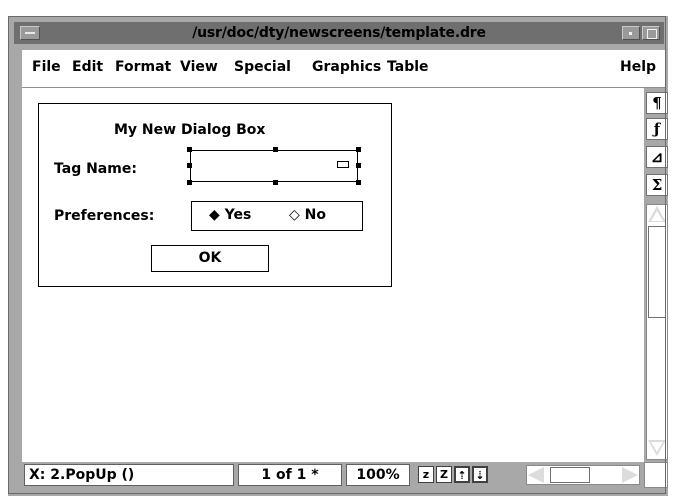  I want to click on scroll-up-icon-inner, so click(657, 216).